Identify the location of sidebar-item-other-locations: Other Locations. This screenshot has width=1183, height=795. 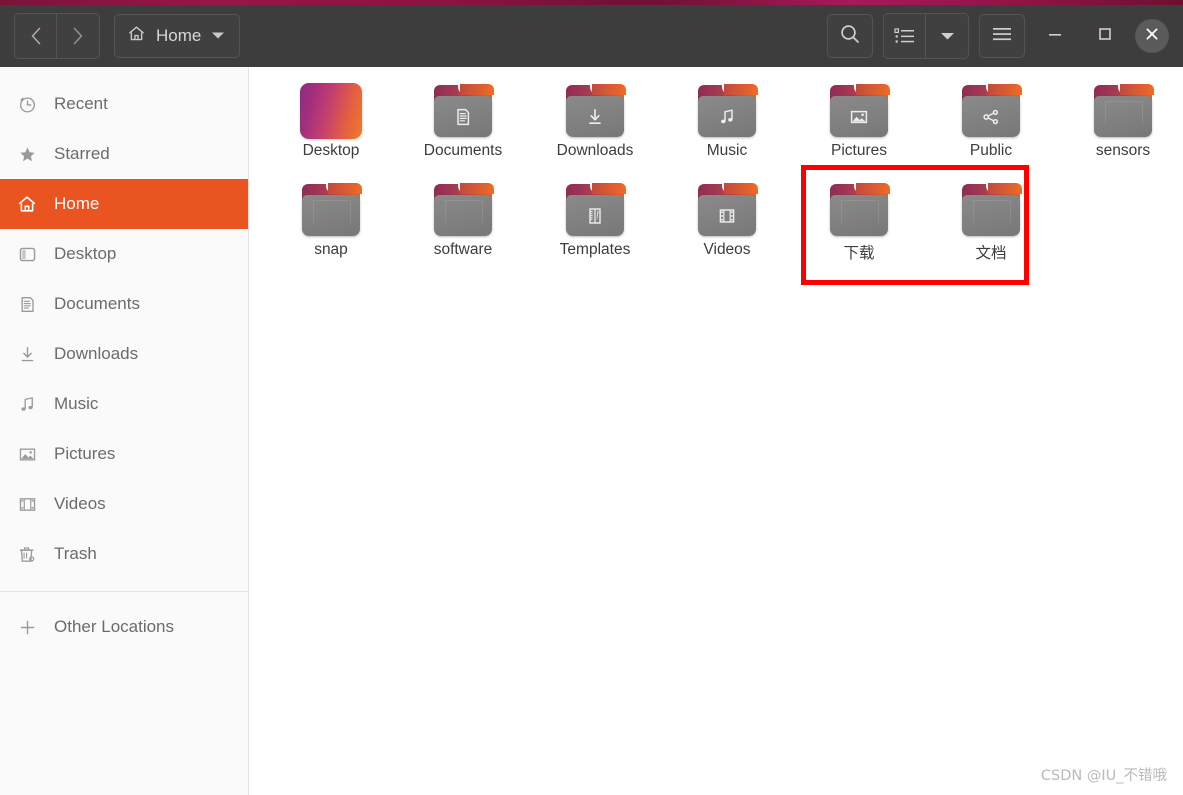
(124, 627).